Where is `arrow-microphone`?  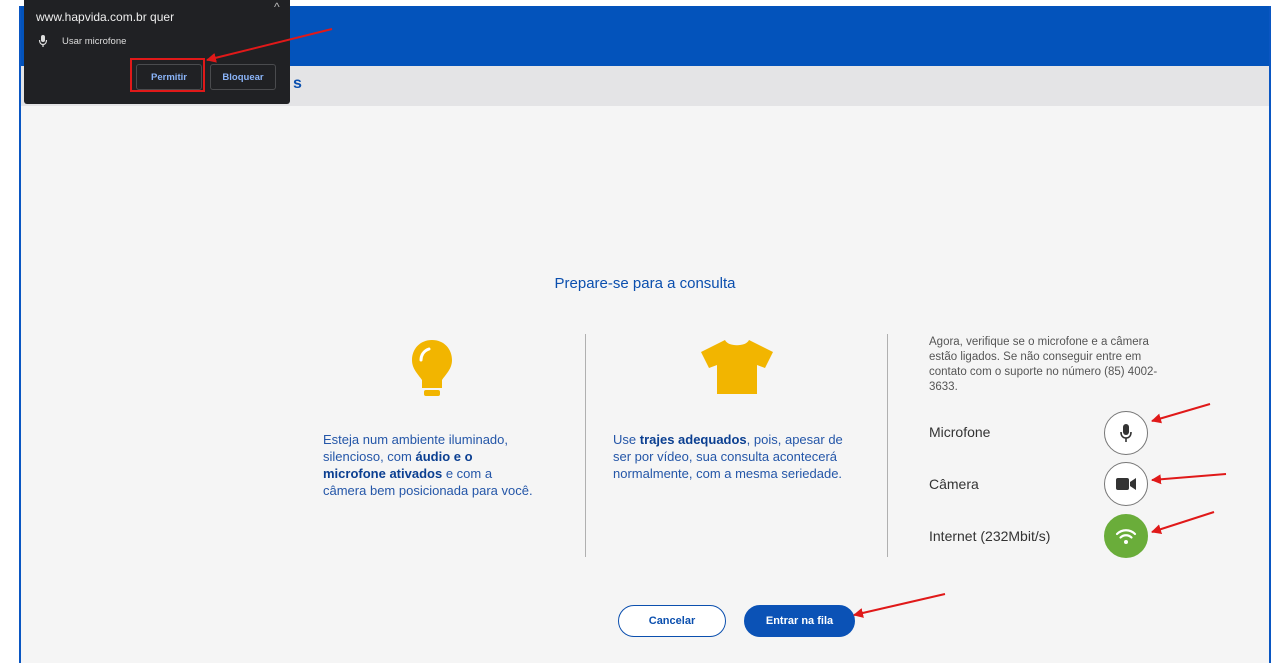
arrow-microphone is located at coordinates (1181, 413).